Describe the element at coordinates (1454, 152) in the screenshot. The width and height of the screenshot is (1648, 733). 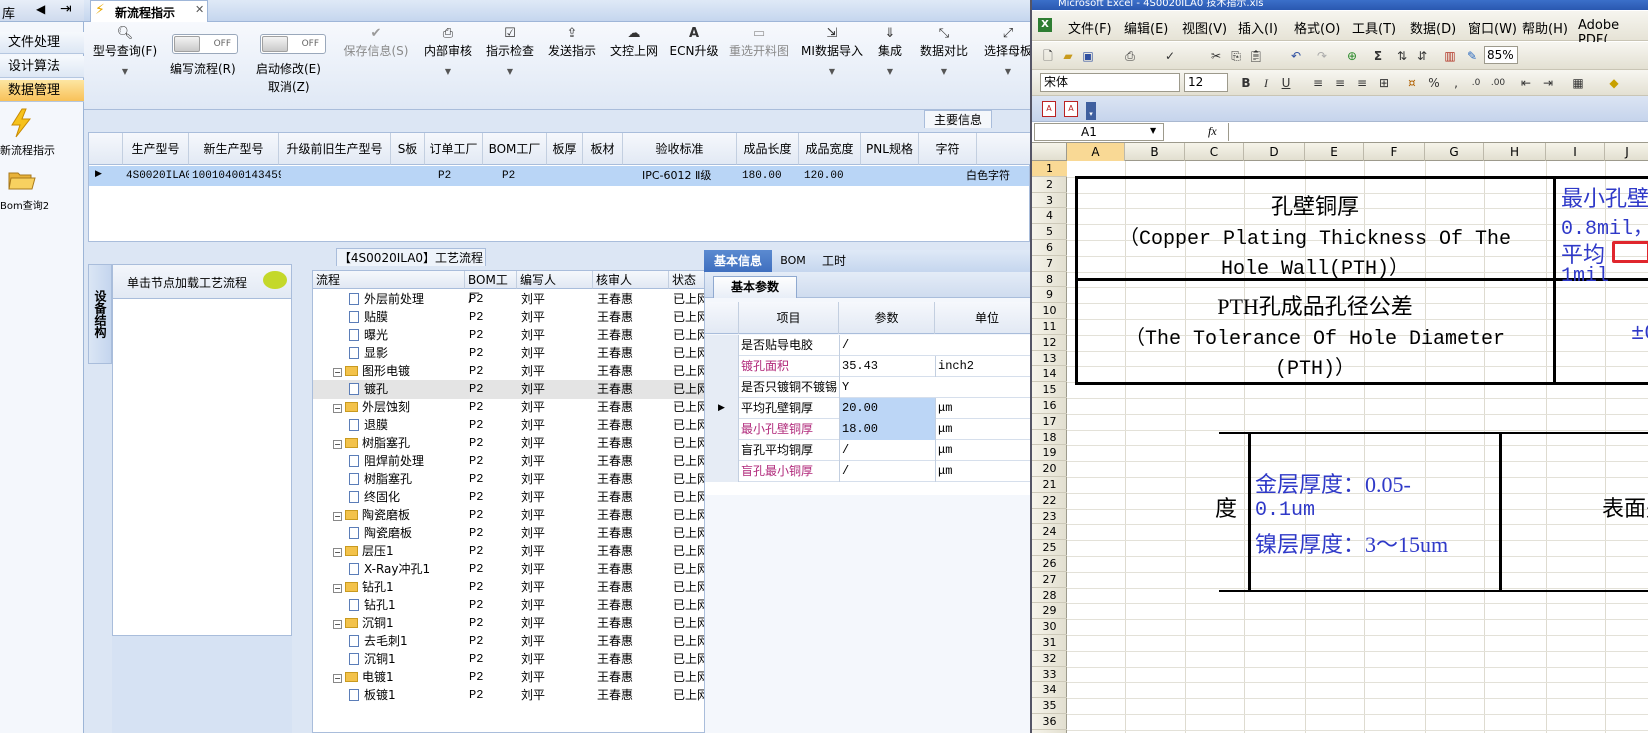
I see `column-header: G` at that location.